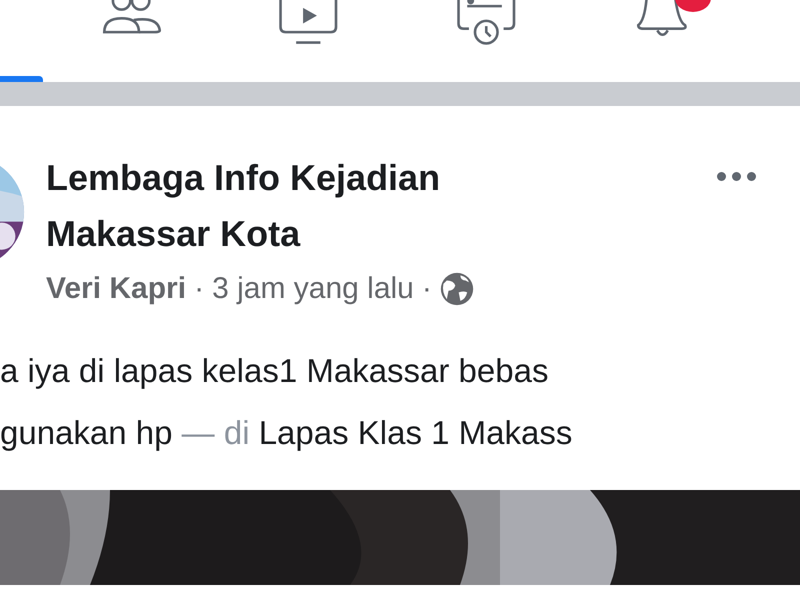 This screenshot has height=600, width=800. What do you see at coordinates (287, 402) in the screenshot?
I see `post-text: a iya di lapas kelas1 Makassar bebas gunakan hp — di Lapas Klas 1 Makass` at bounding box center [287, 402].